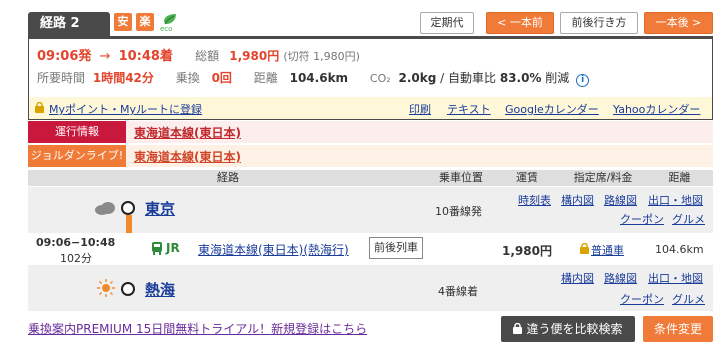 This screenshot has width=723, height=360. Describe the element at coordinates (319, 78) in the screenshot. I see `distance-value: 104.6km` at that location.